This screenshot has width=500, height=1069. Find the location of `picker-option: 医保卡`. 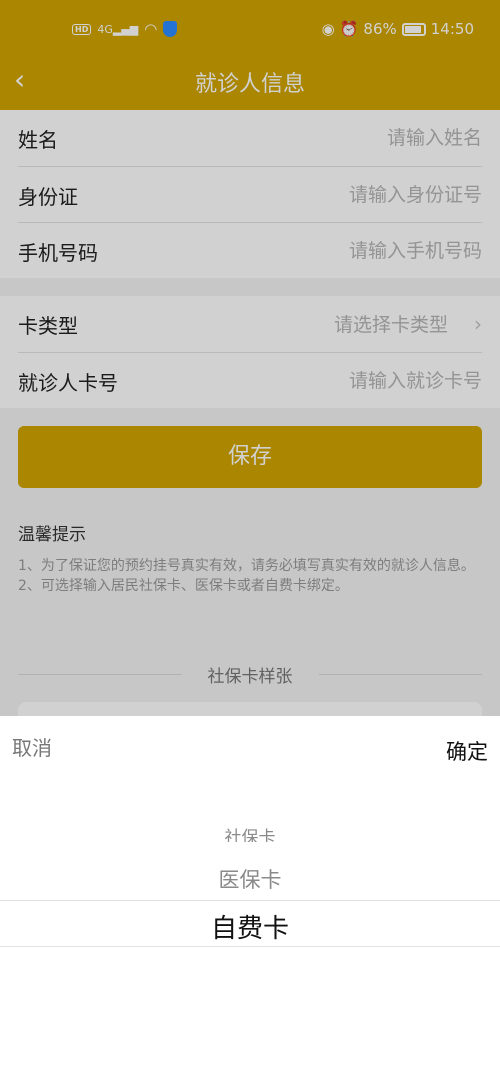

picker-option: 医保卡 is located at coordinates (250, 879).